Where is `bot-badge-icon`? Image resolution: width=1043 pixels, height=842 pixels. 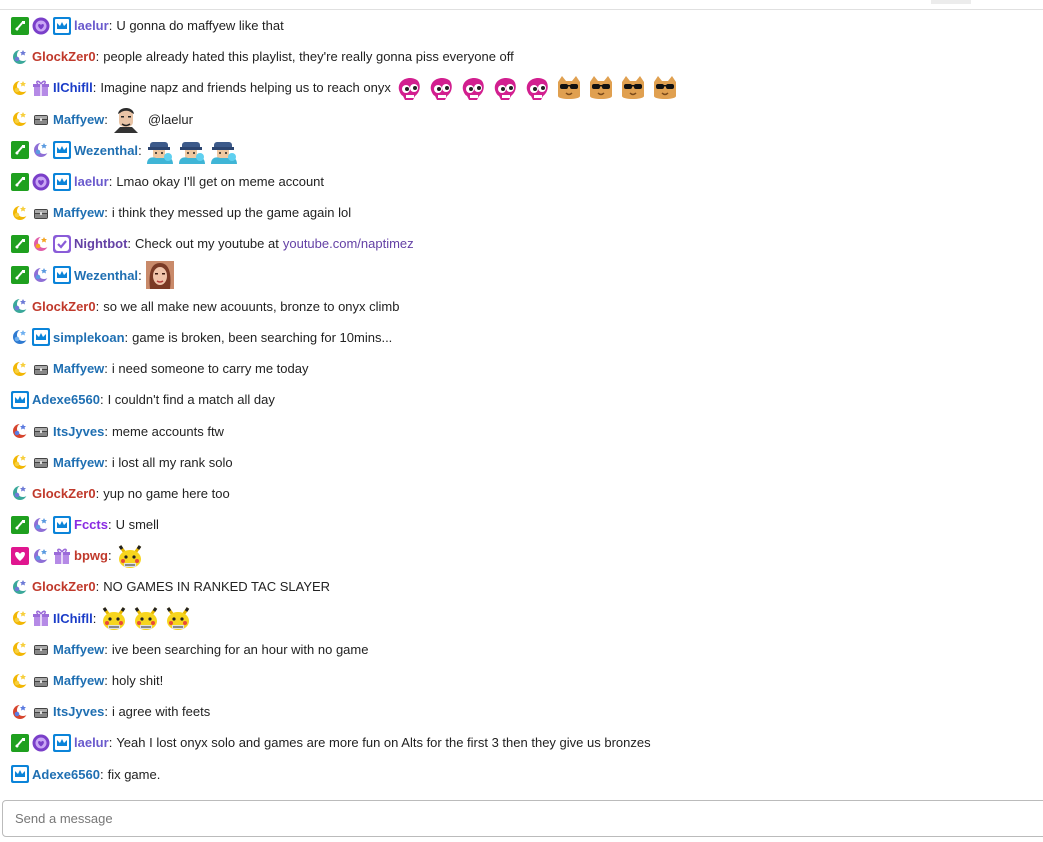 bot-badge-icon is located at coordinates (62, 243).